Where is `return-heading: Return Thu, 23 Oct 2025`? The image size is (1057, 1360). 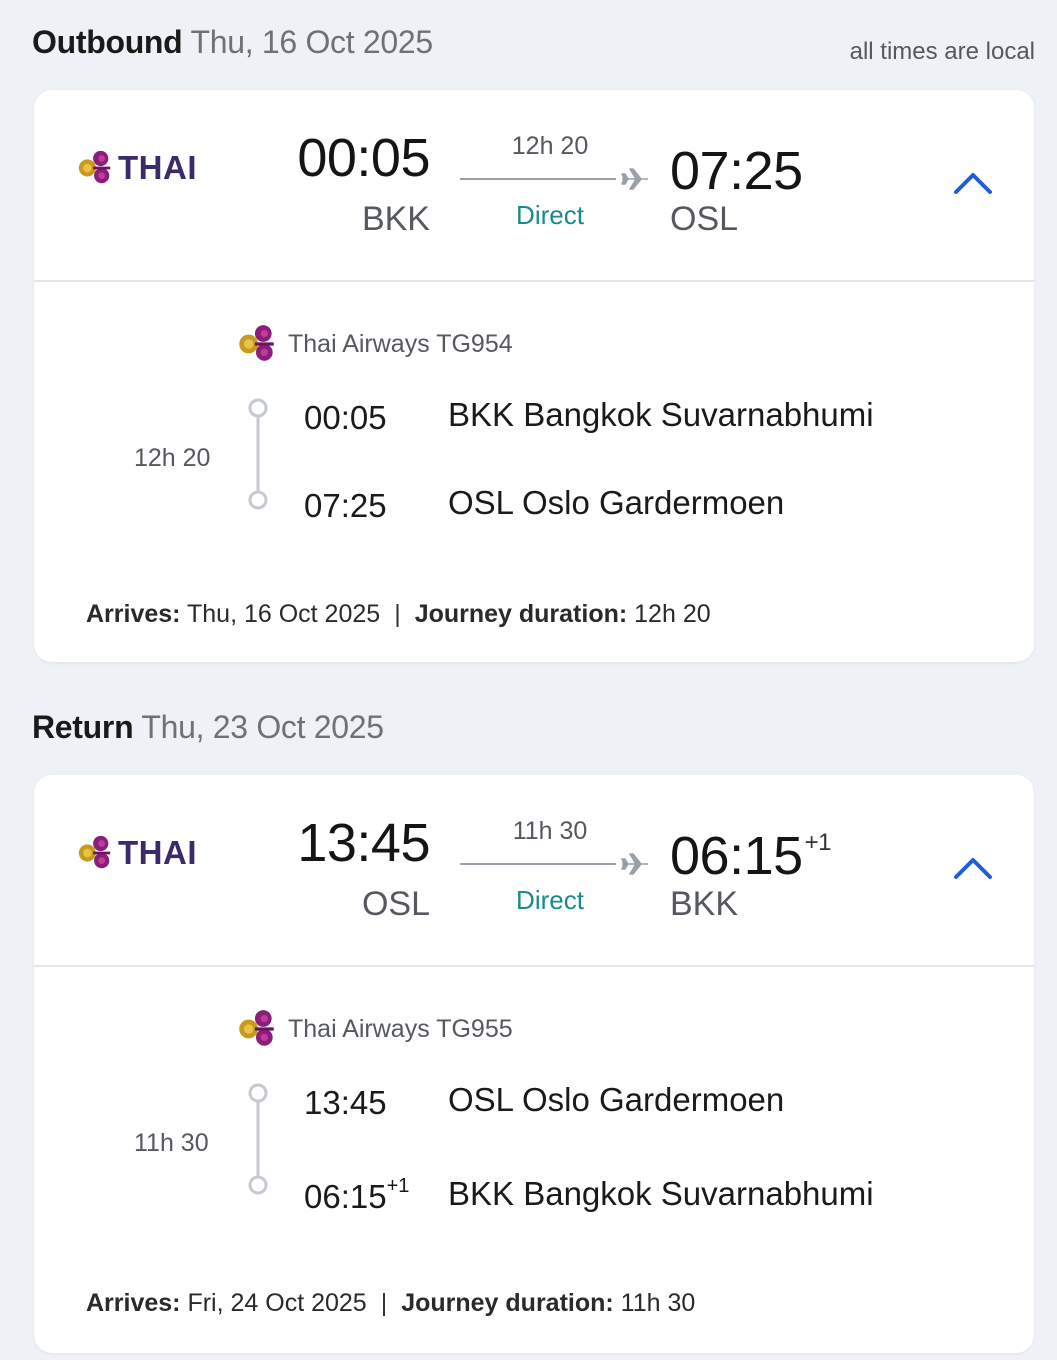 return-heading: Return Thu, 23 Oct 2025 is located at coordinates (208, 727).